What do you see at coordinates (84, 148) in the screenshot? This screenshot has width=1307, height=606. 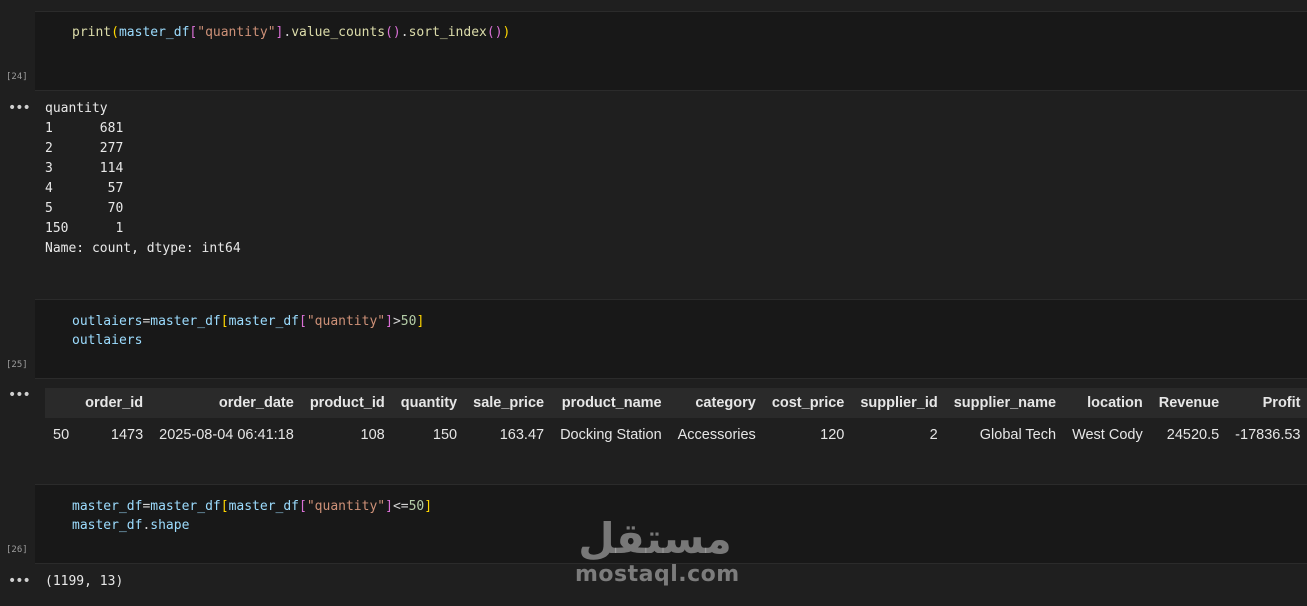 I see `output-line: 2 277` at bounding box center [84, 148].